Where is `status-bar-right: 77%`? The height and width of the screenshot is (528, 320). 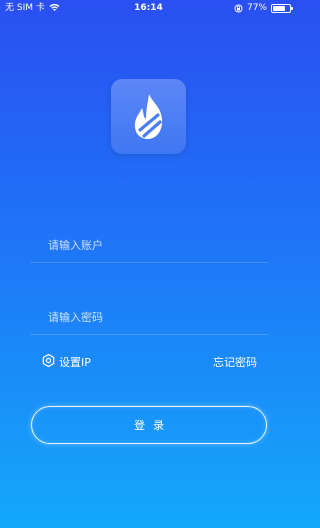
status-bar-right: 77% is located at coordinates (263, 8).